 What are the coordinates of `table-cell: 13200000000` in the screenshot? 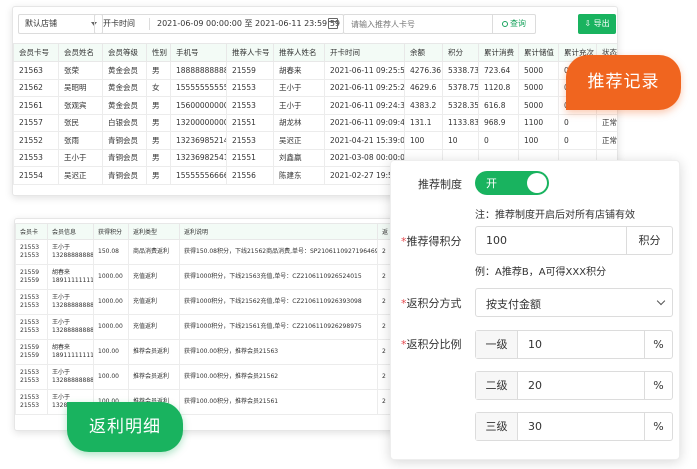 It's located at (198, 122).